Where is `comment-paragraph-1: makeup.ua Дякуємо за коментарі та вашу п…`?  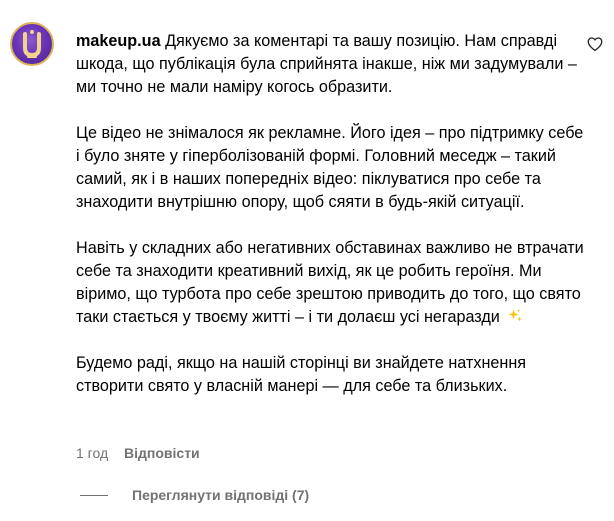 comment-paragraph-1: makeup.ua Дякуємо за коментарі та вашу п… is located at coordinates (331, 64).